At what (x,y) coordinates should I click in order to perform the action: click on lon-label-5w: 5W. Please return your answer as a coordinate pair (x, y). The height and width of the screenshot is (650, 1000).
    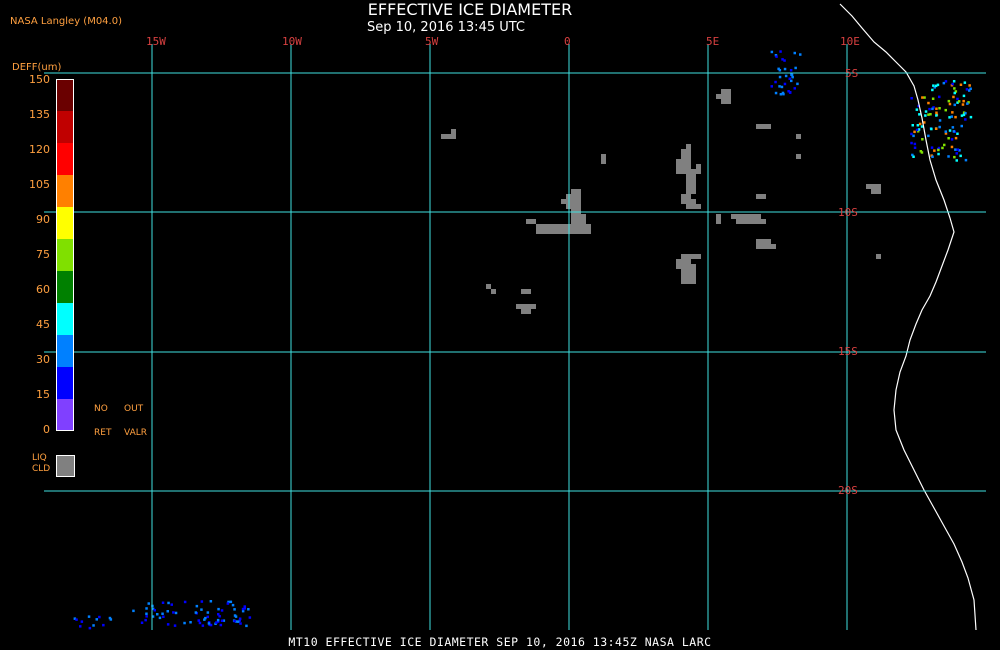
    Looking at the image, I should click on (432, 41).